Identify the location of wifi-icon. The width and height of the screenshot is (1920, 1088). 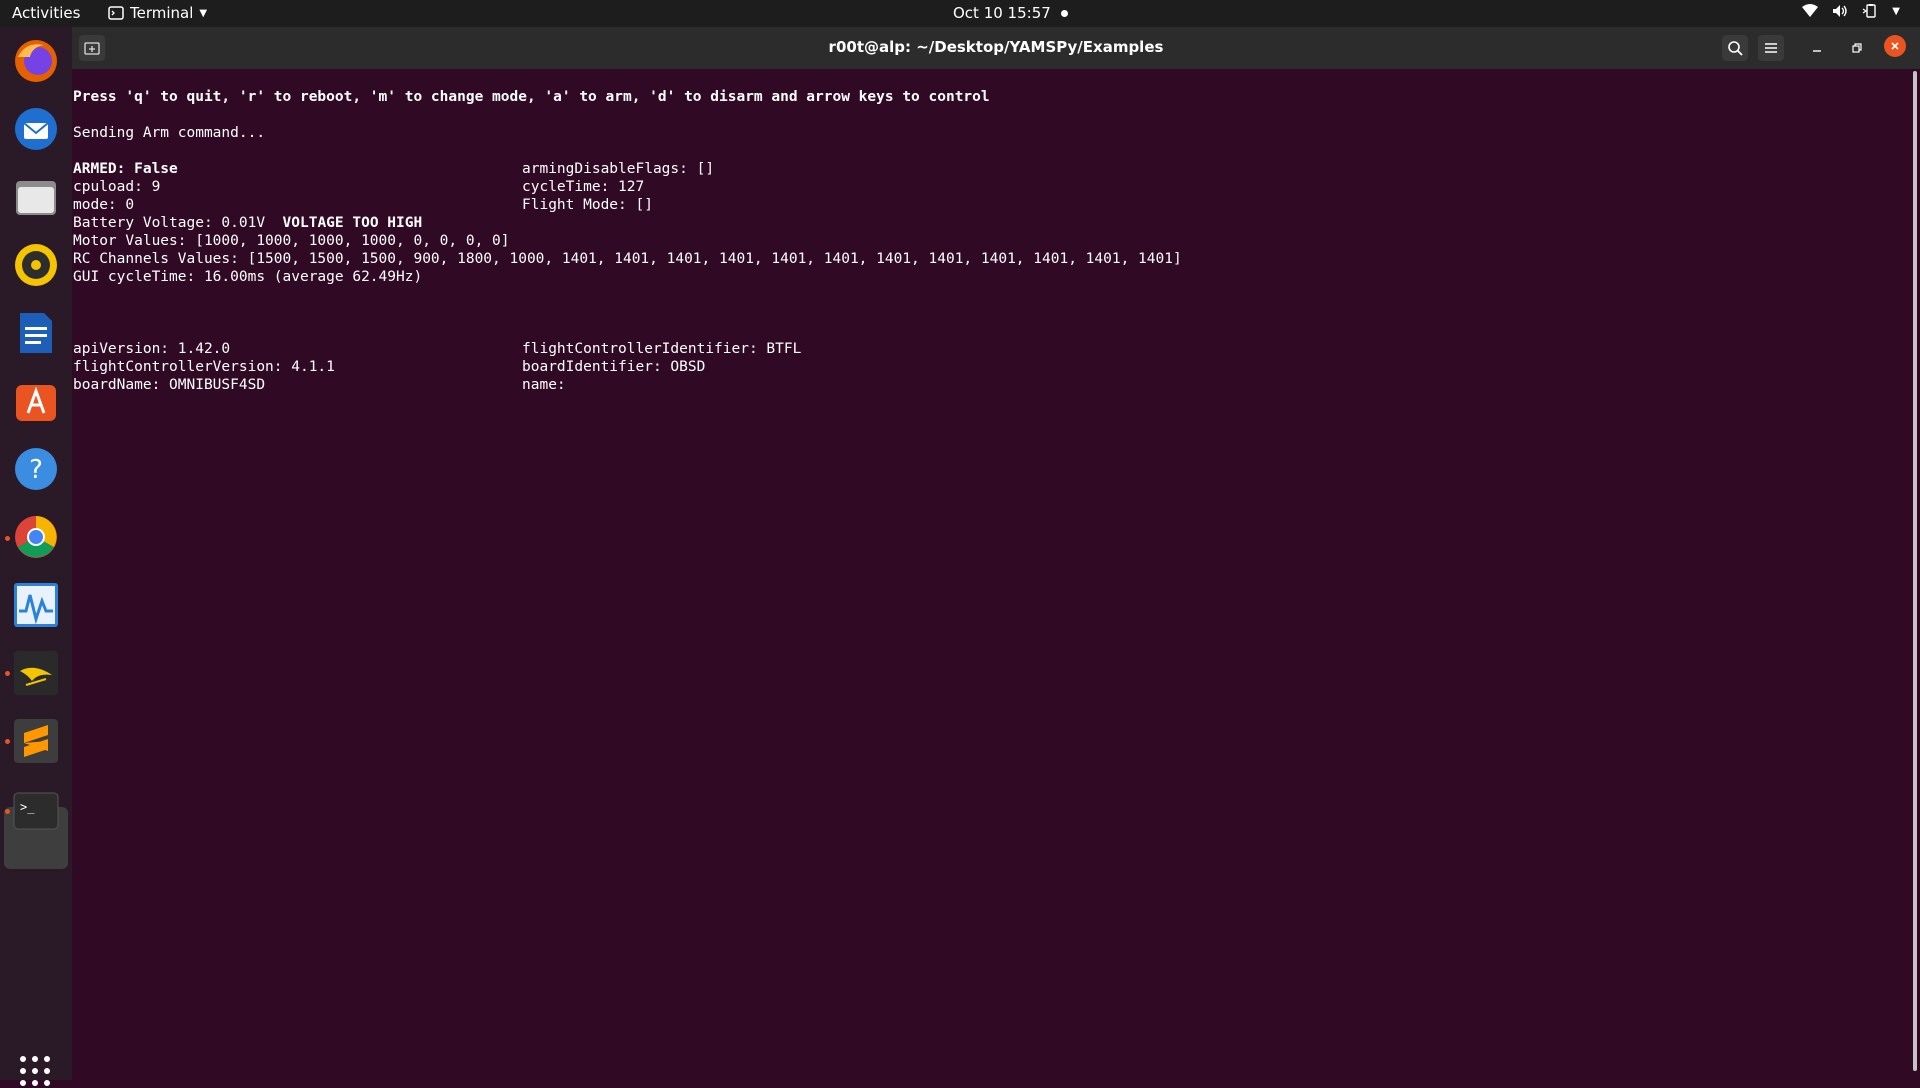
(1810, 10).